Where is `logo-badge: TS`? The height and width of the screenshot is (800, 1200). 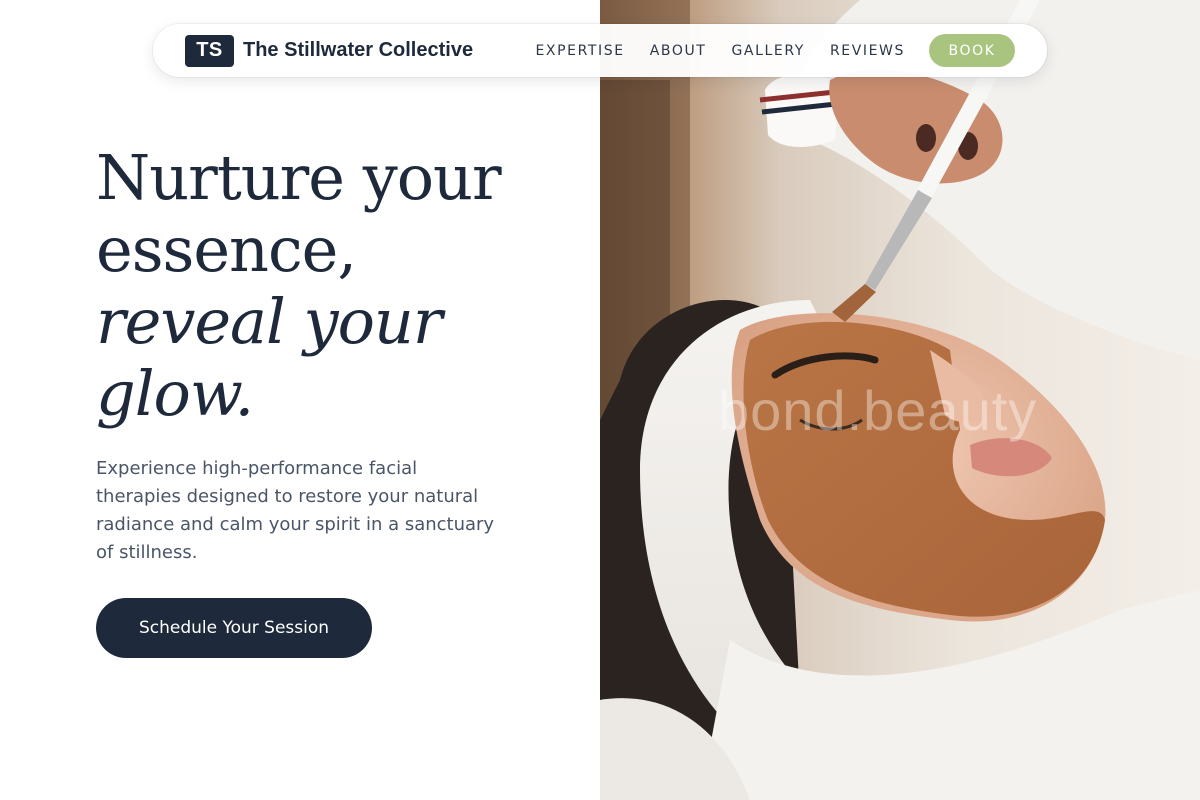 logo-badge: TS is located at coordinates (209, 50).